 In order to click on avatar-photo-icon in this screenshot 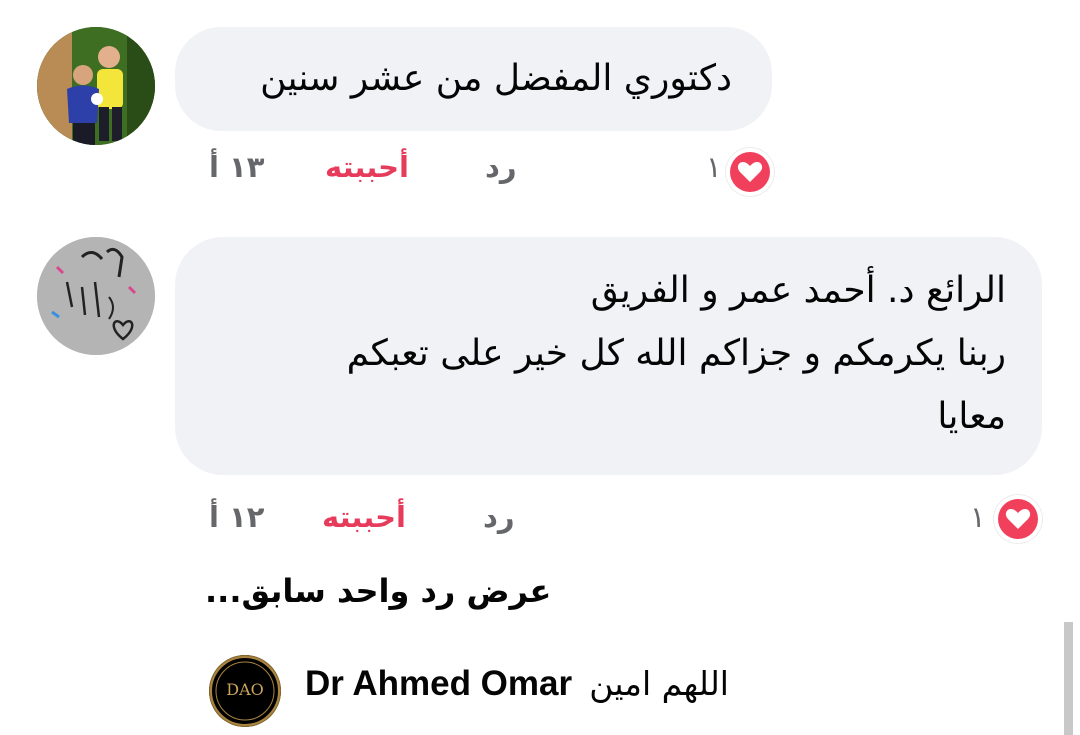, I will do `click(96, 86)`.